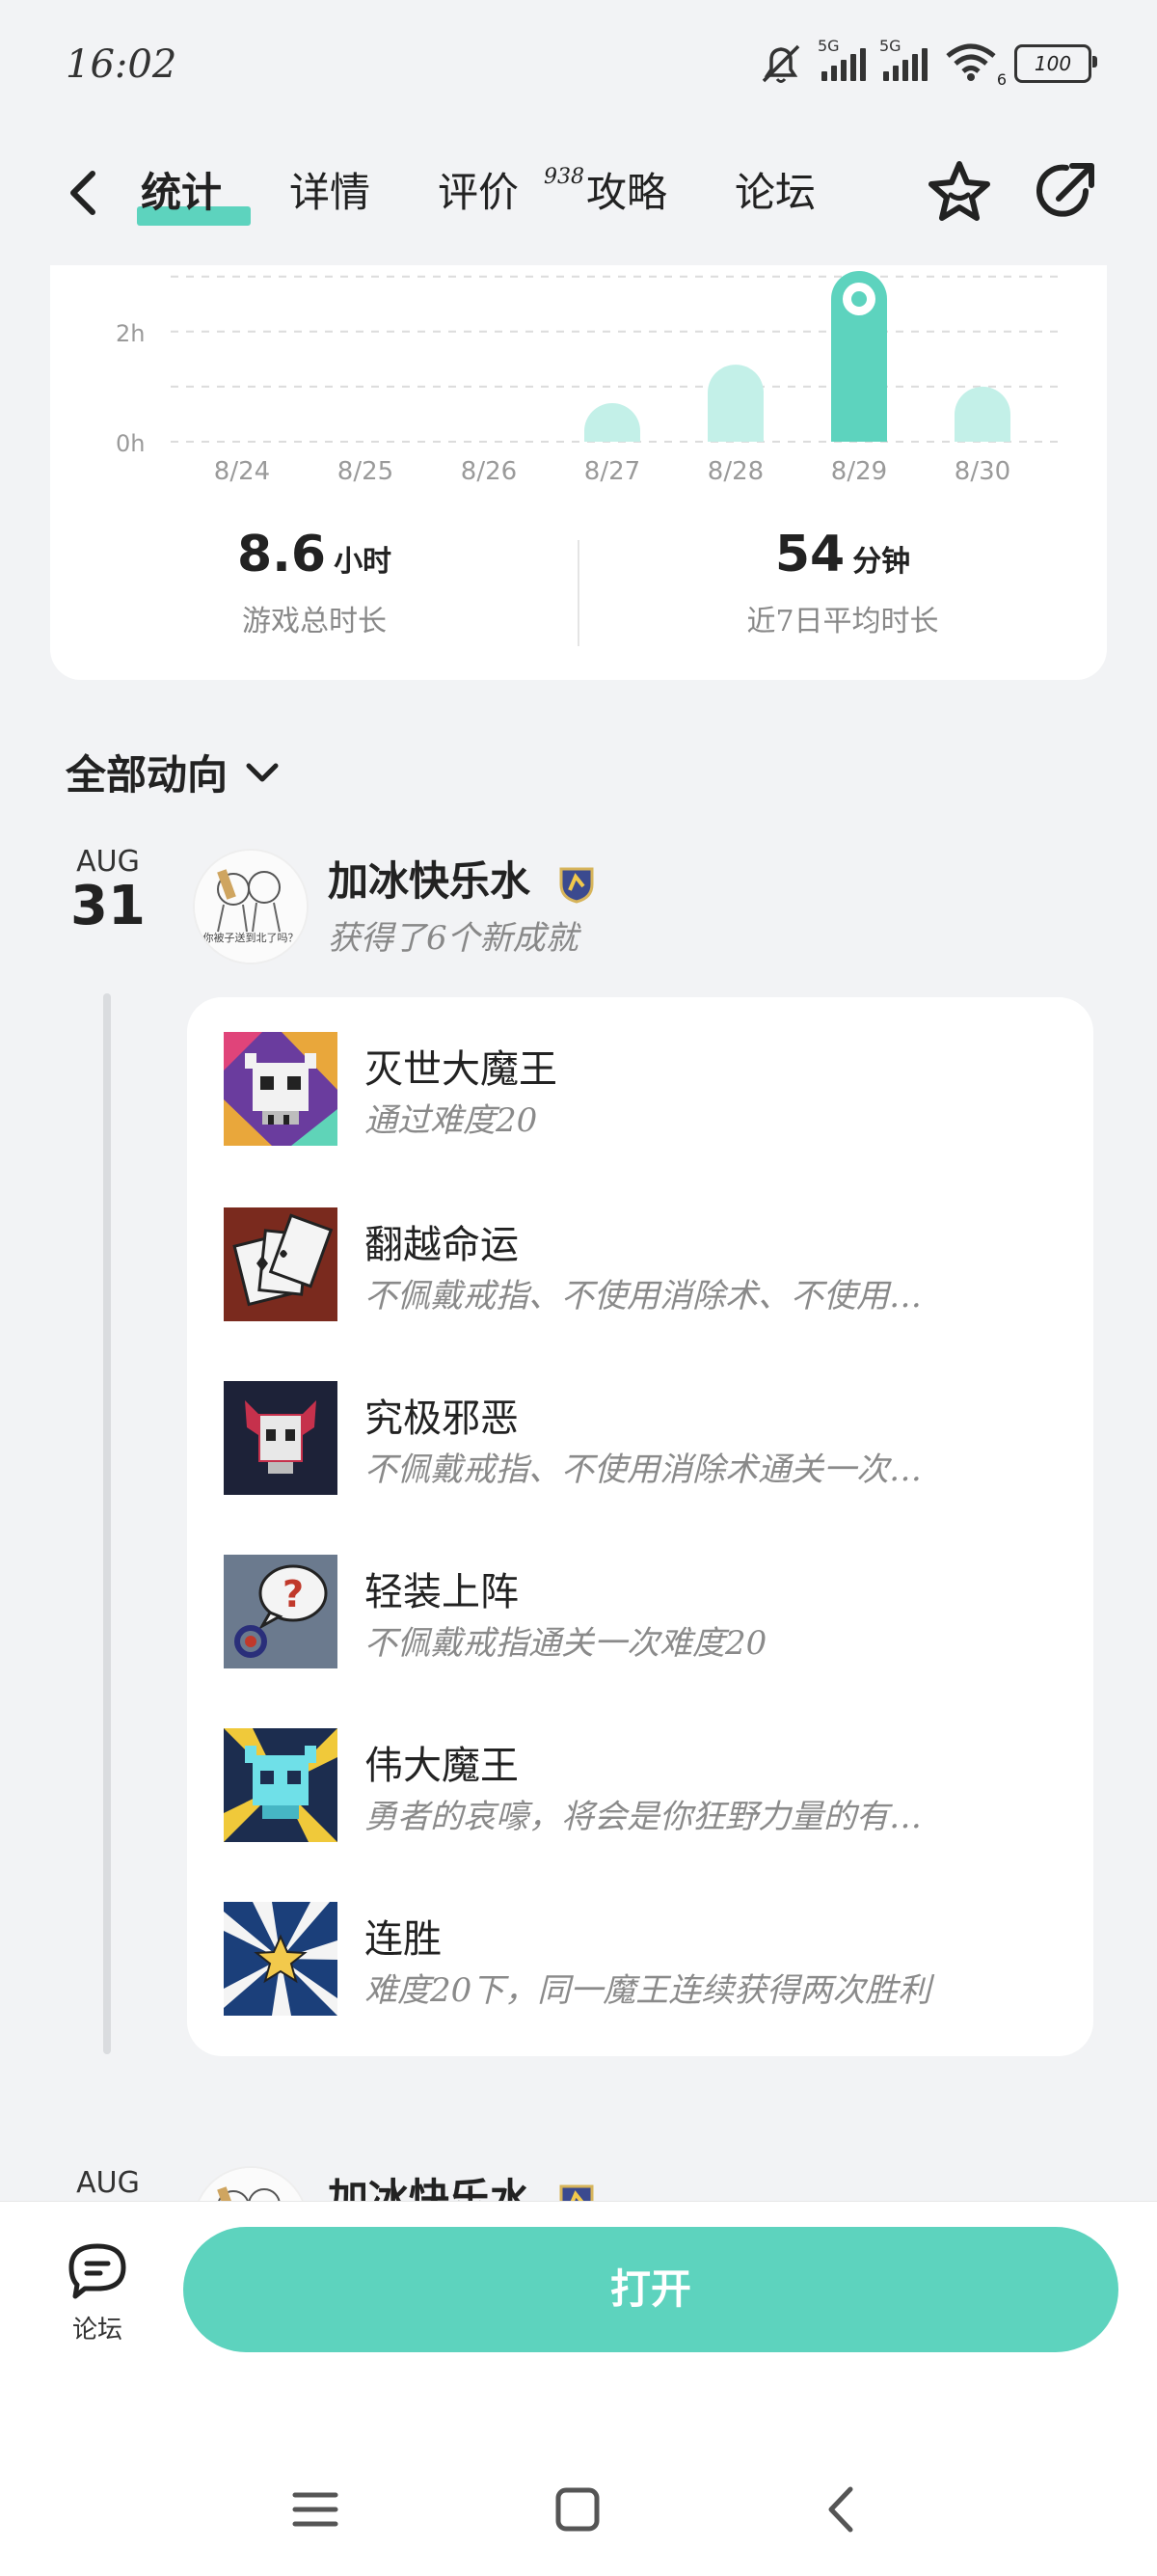 This screenshot has width=1157, height=2576. What do you see at coordinates (479, 192) in the screenshot?
I see `tab-label: 评价` at bounding box center [479, 192].